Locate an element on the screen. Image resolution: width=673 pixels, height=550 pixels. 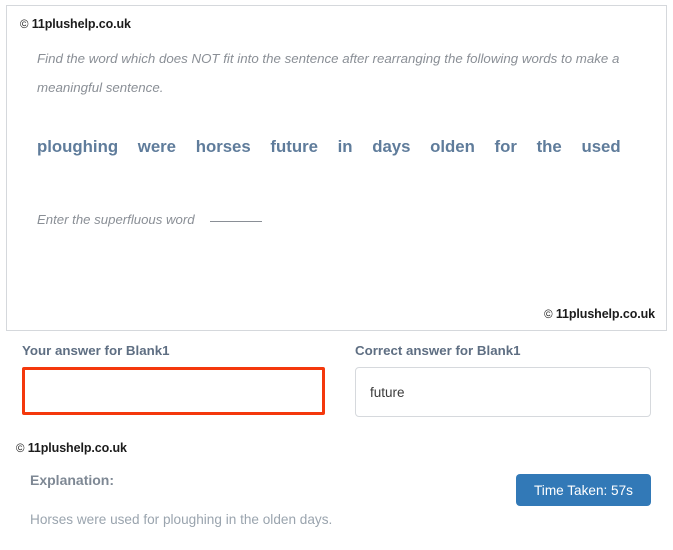
copyright-explanation-text: 11plushelp.co.uk is located at coordinates (77, 448).